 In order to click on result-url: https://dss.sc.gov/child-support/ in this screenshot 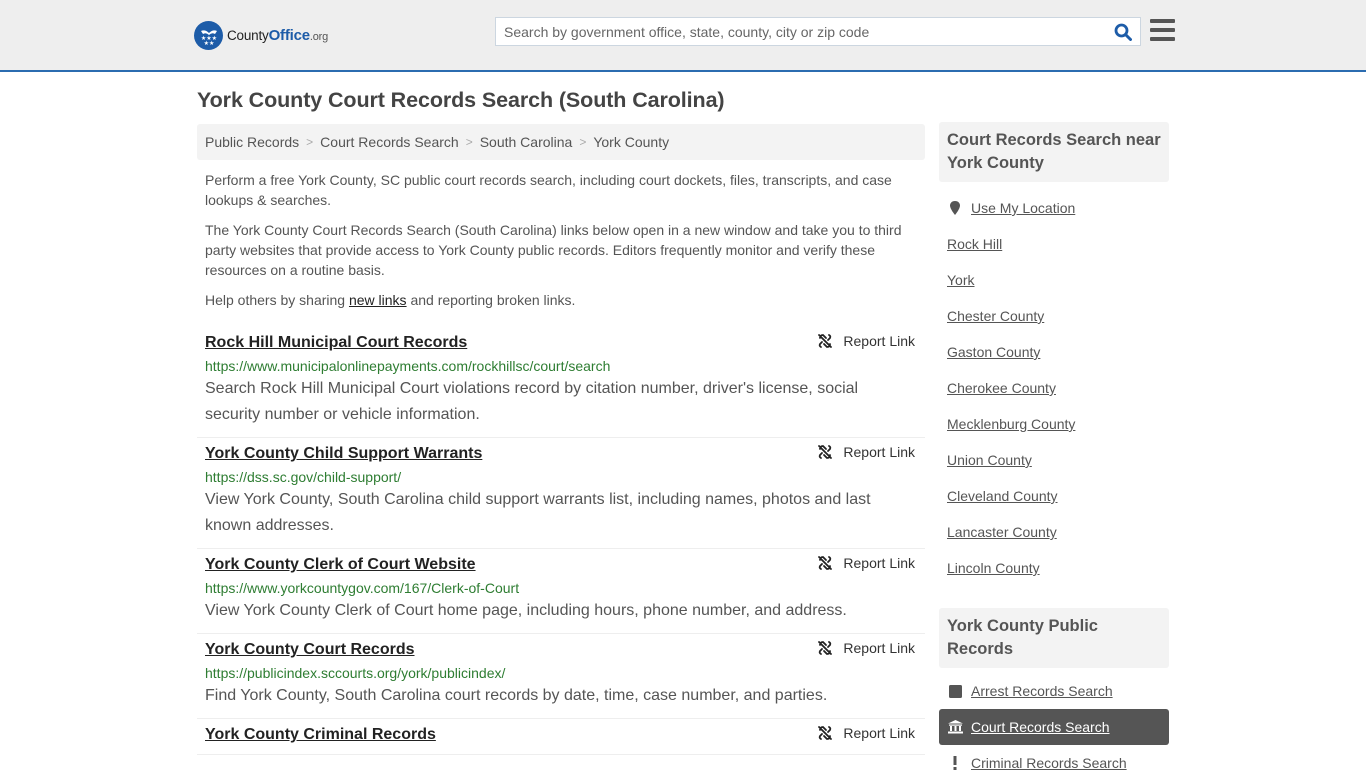, I will do `click(561, 477)`.